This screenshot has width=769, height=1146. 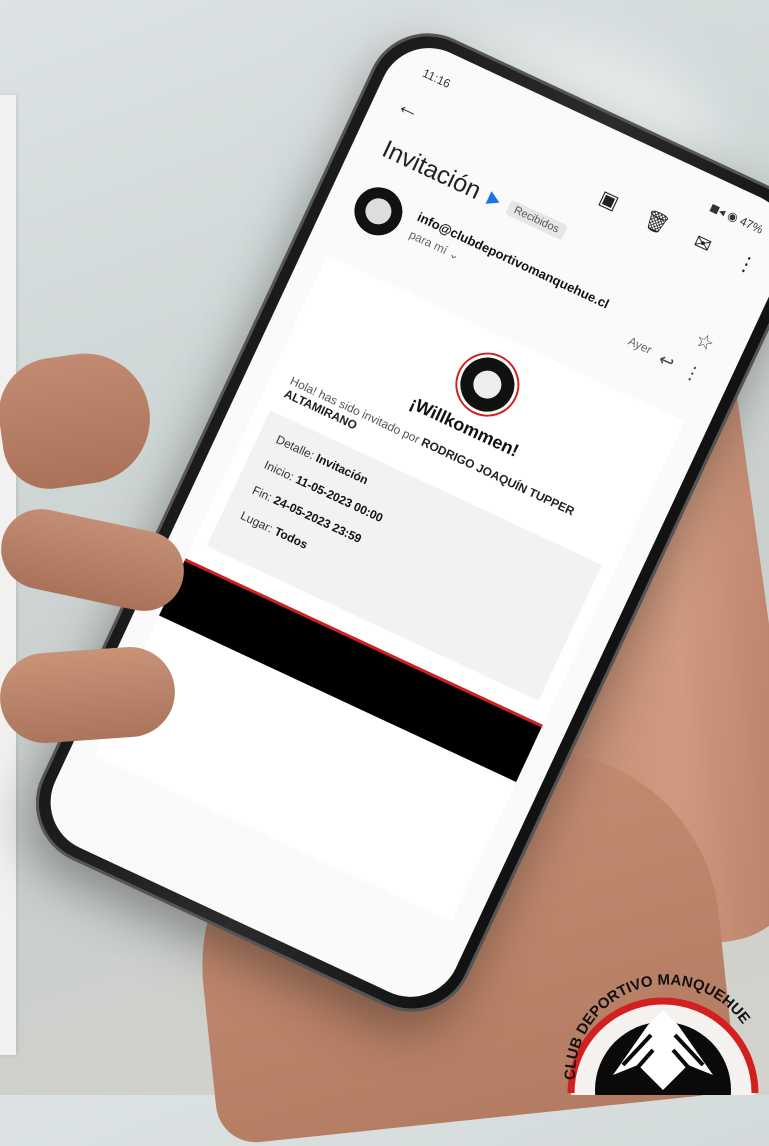 What do you see at coordinates (660, 1033) in the screenshot?
I see `club-manquehue-logo: CLUB DEPORTIVO MANQUEHUE` at bounding box center [660, 1033].